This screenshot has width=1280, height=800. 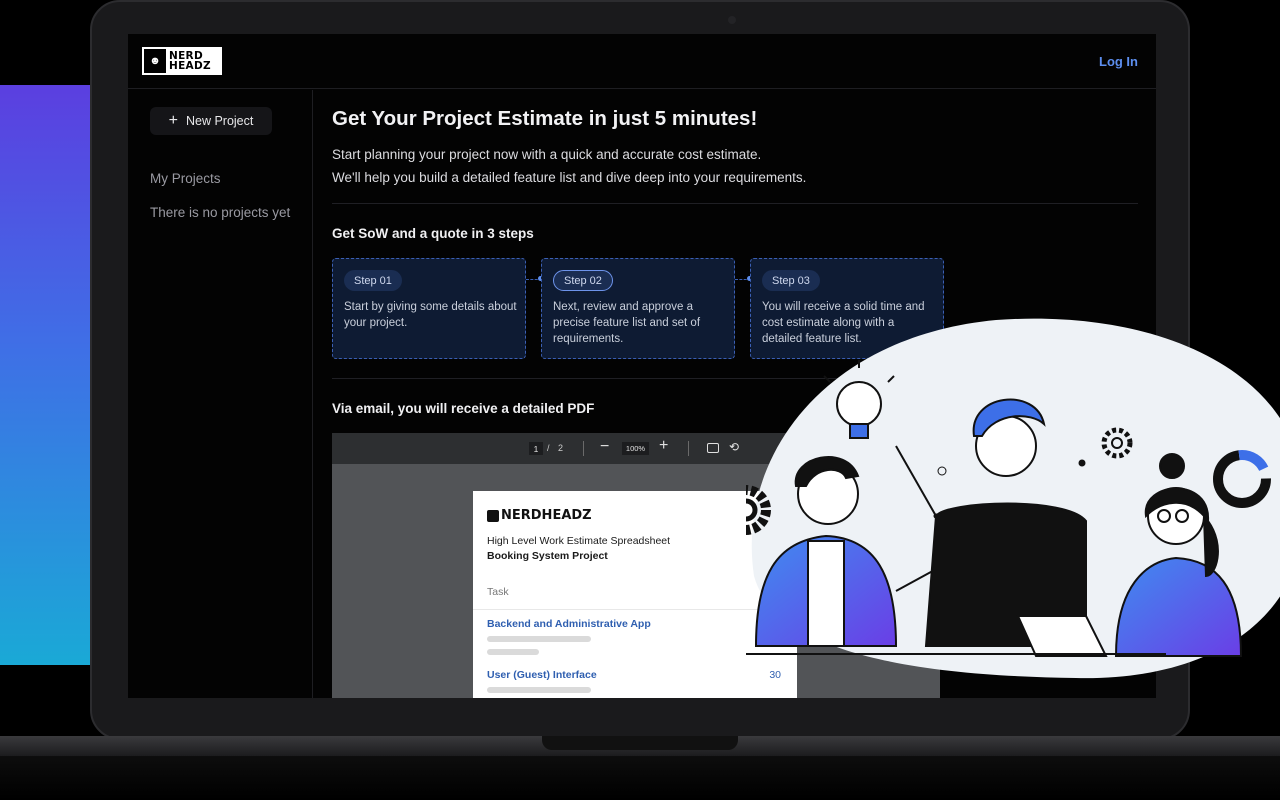 I want to click on gradient-side-panel, so click(x=48, y=375).